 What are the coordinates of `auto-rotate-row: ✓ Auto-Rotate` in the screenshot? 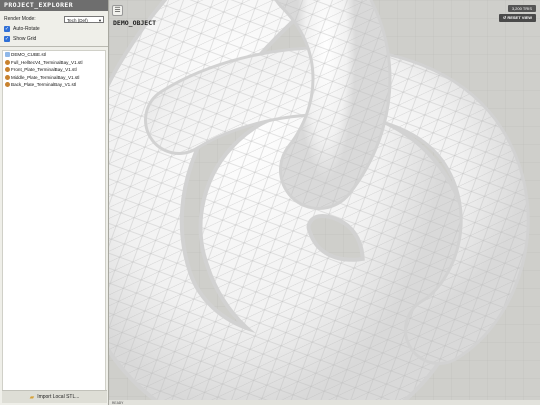 It's located at (54, 29).